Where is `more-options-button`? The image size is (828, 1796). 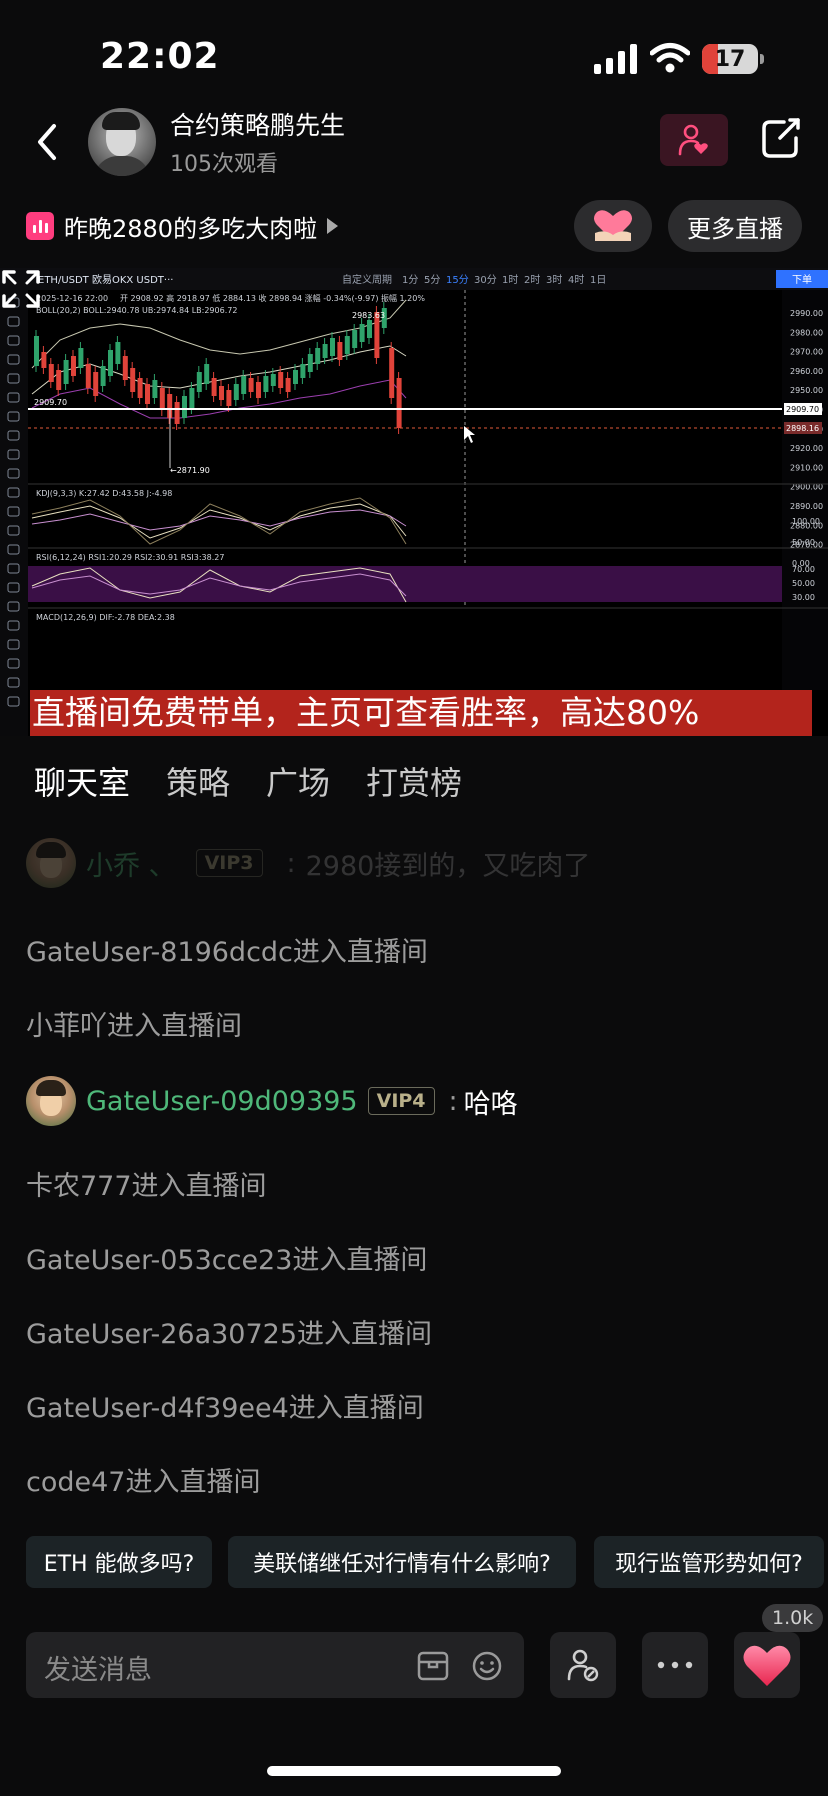
more-options-button is located at coordinates (675, 1665).